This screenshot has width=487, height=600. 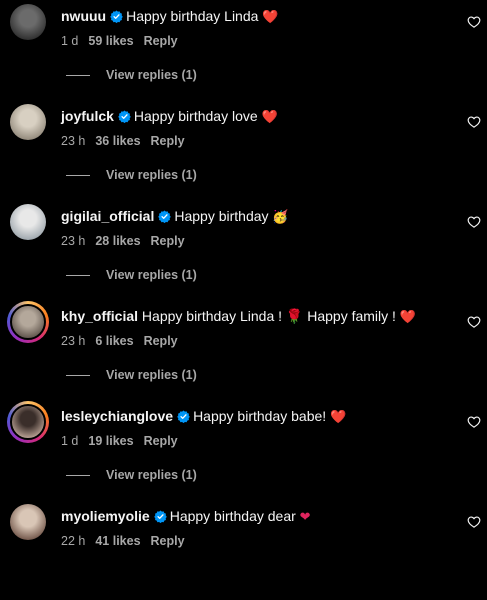 What do you see at coordinates (117, 241) in the screenshot?
I see `likes-count: 28 likes` at bounding box center [117, 241].